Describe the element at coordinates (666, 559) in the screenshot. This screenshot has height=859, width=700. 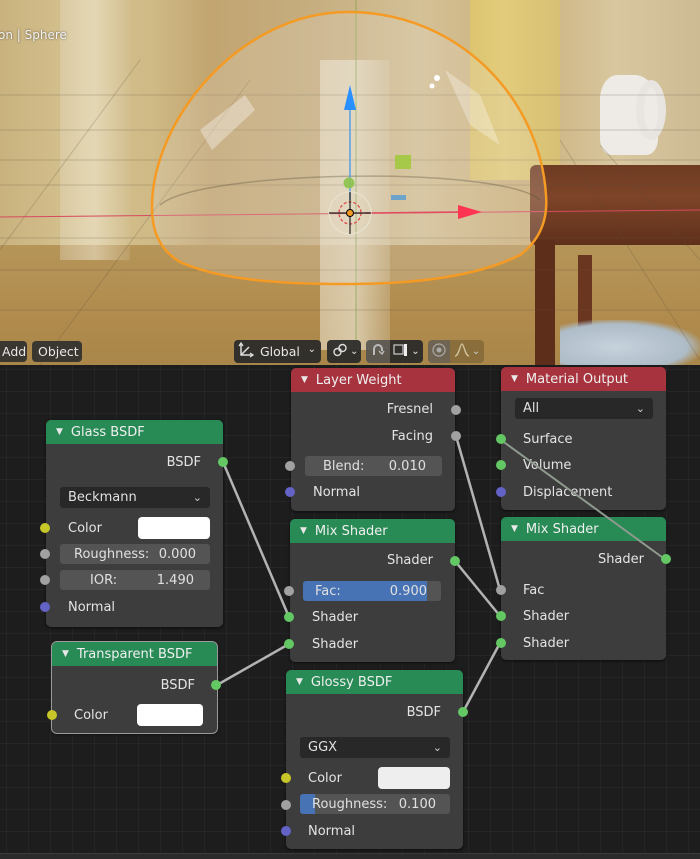
I see `socket-mix2-shader-out` at that location.